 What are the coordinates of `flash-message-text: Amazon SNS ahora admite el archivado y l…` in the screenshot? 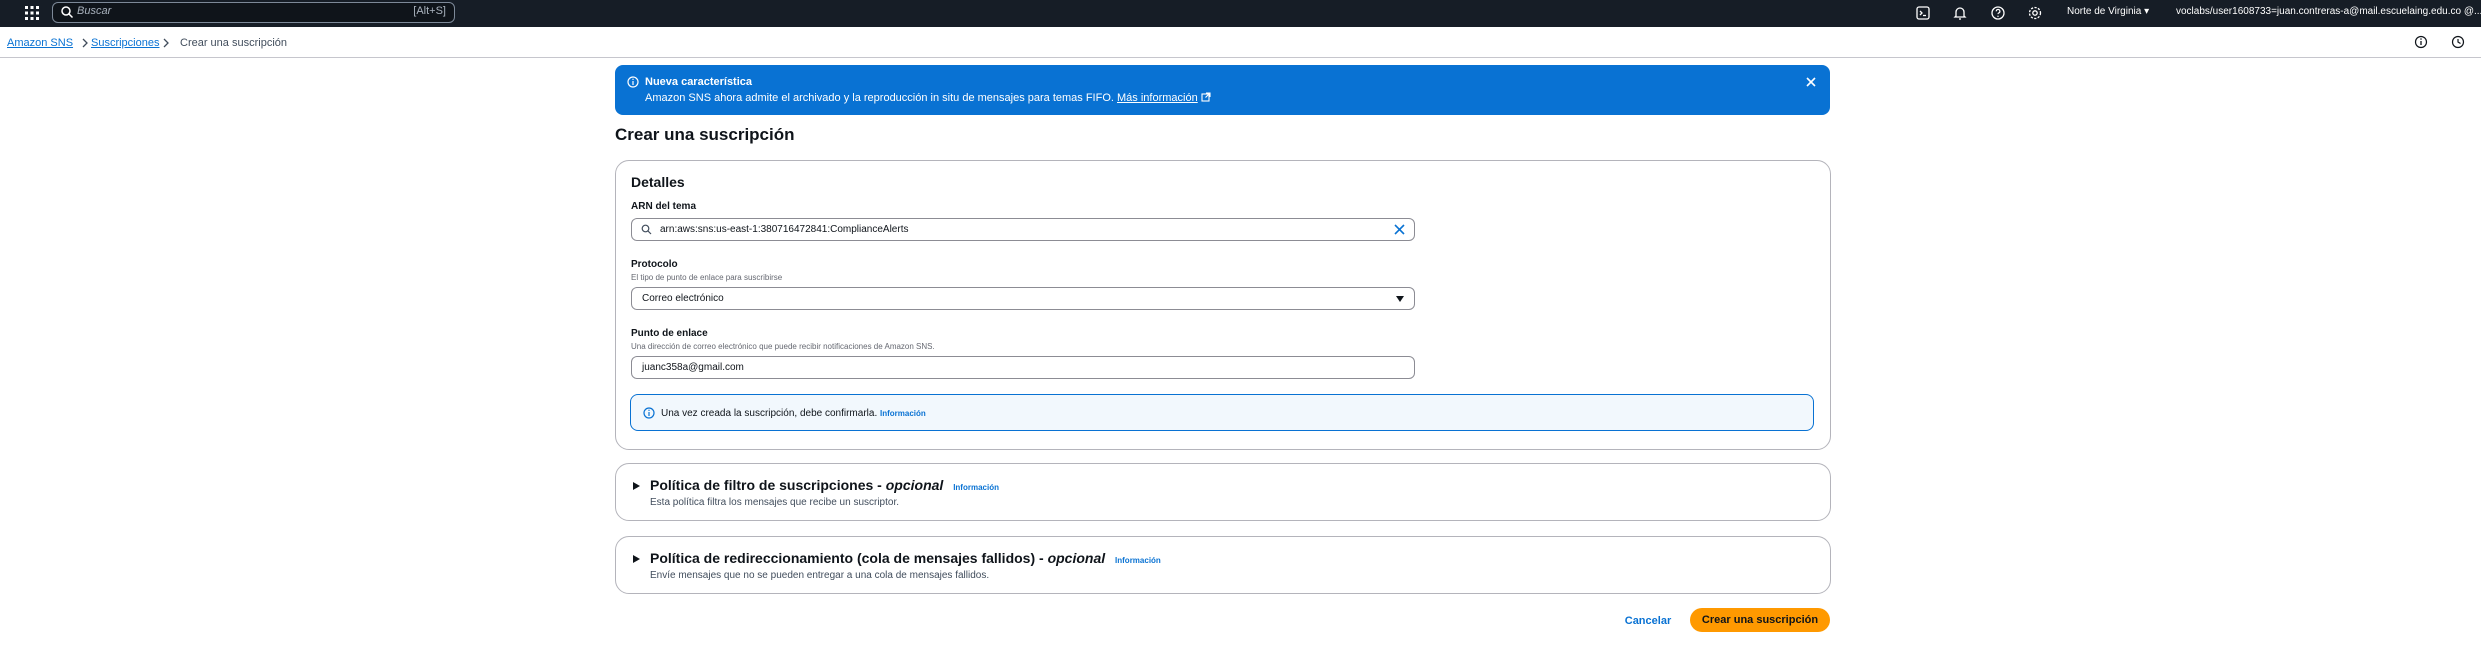 It's located at (879, 98).